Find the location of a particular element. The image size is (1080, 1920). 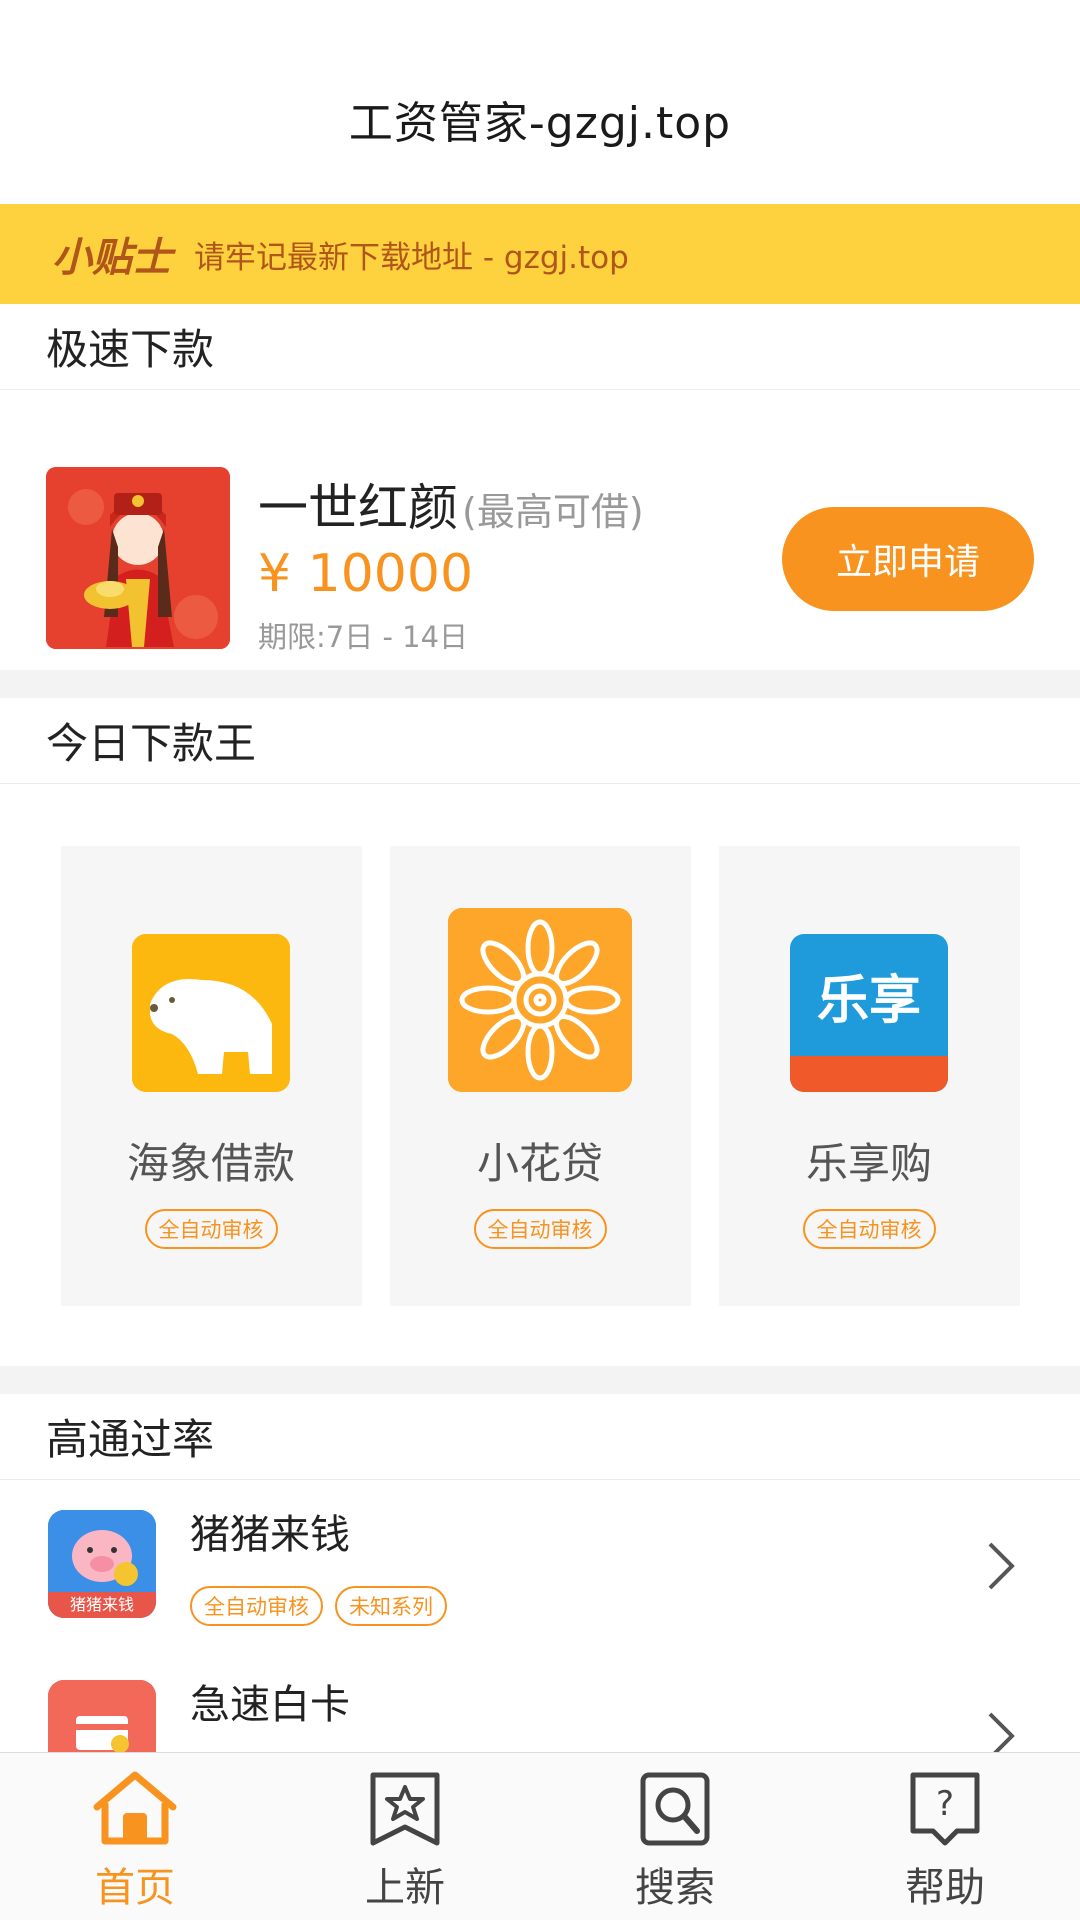

tab-home: 首页 is located at coordinates (135, 1836).